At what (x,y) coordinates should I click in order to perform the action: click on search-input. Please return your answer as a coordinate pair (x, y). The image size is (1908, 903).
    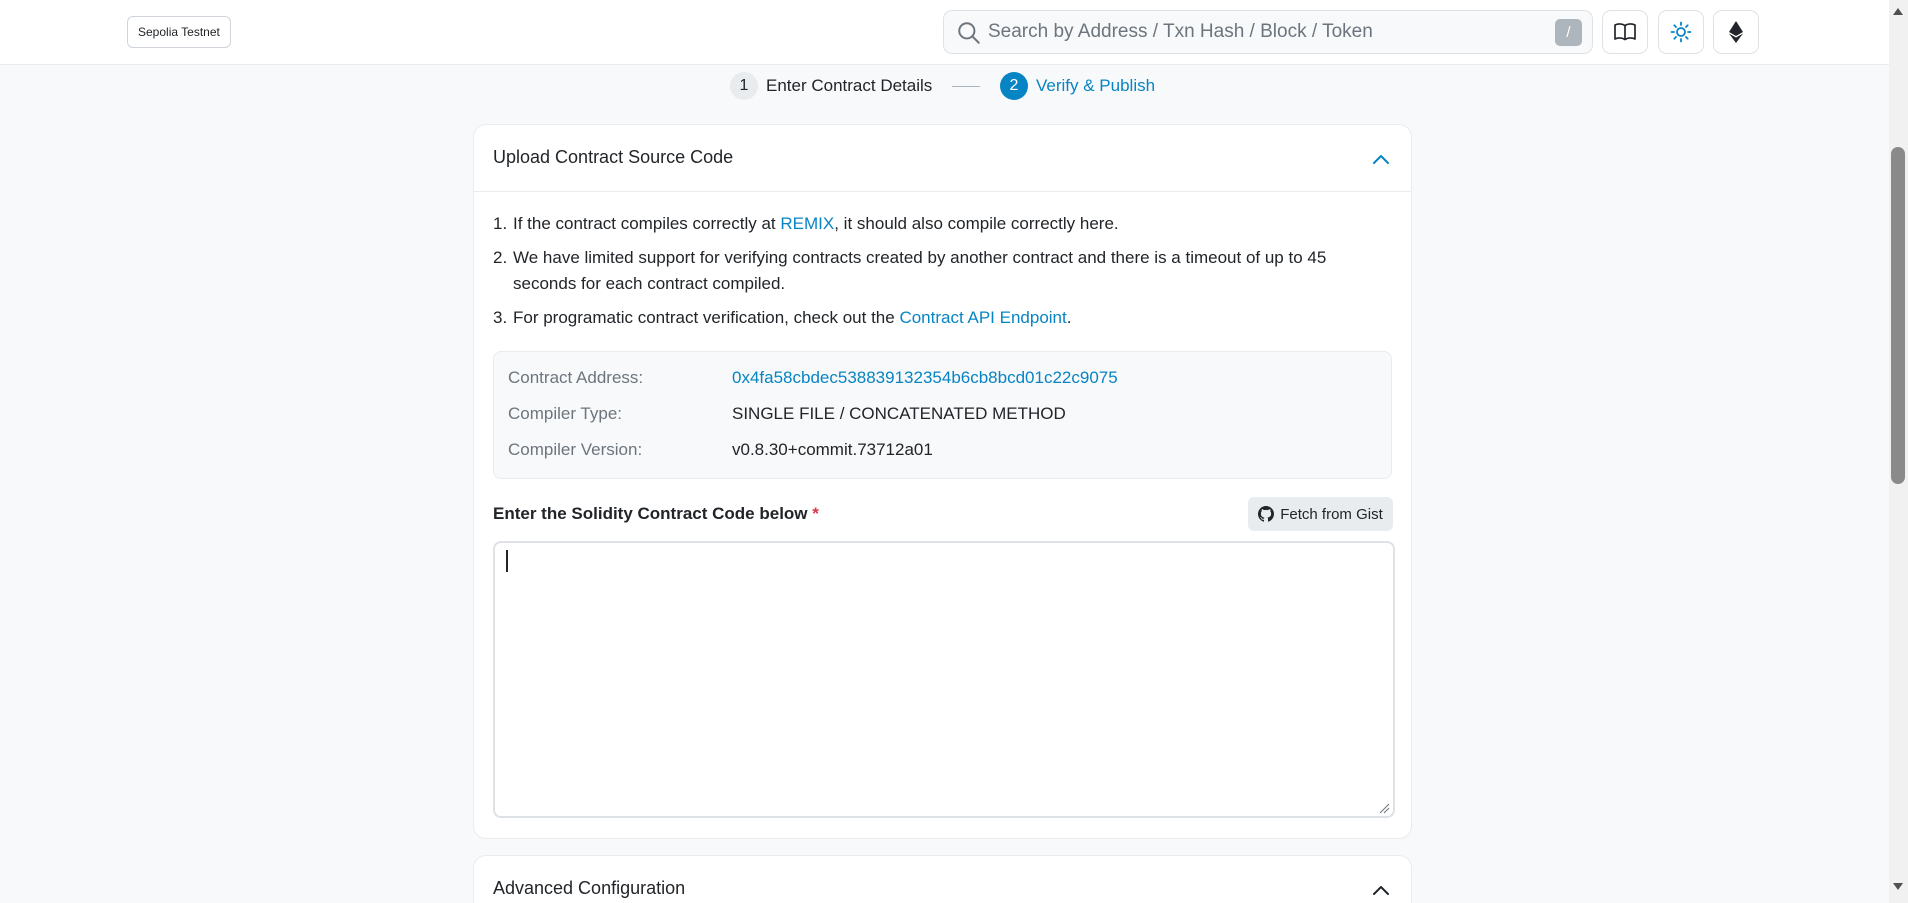
    Looking at the image, I should click on (1258, 32).